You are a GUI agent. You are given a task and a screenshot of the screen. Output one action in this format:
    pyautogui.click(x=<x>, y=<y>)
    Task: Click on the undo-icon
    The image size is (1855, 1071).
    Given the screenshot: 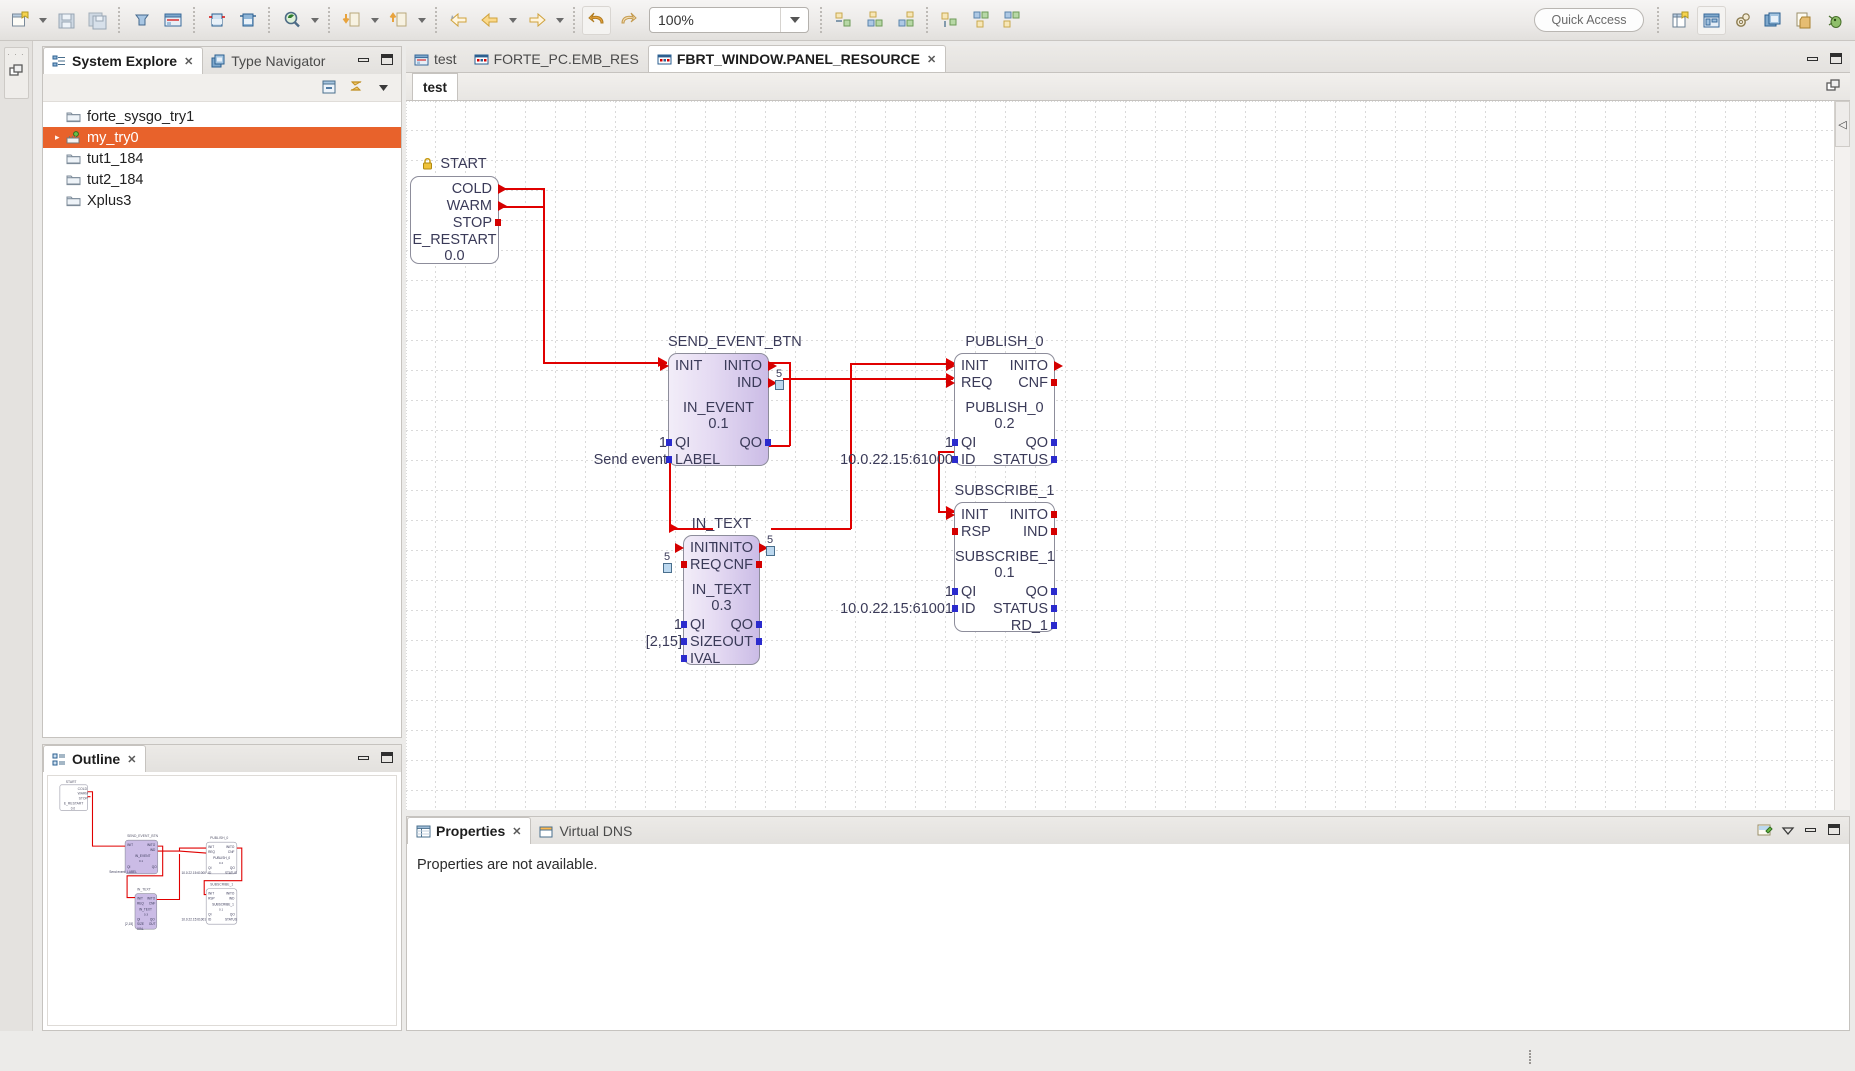 What is the action you would take?
    pyautogui.click(x=596, y=20)
    